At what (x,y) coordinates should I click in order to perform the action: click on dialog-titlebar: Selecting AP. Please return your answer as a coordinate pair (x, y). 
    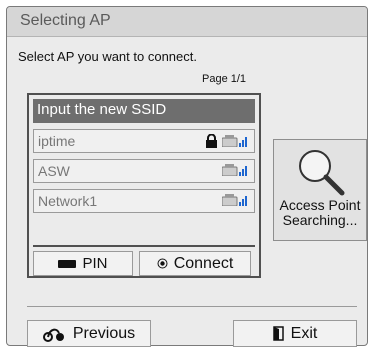
    Looking at the image, I should click on (187, 22).